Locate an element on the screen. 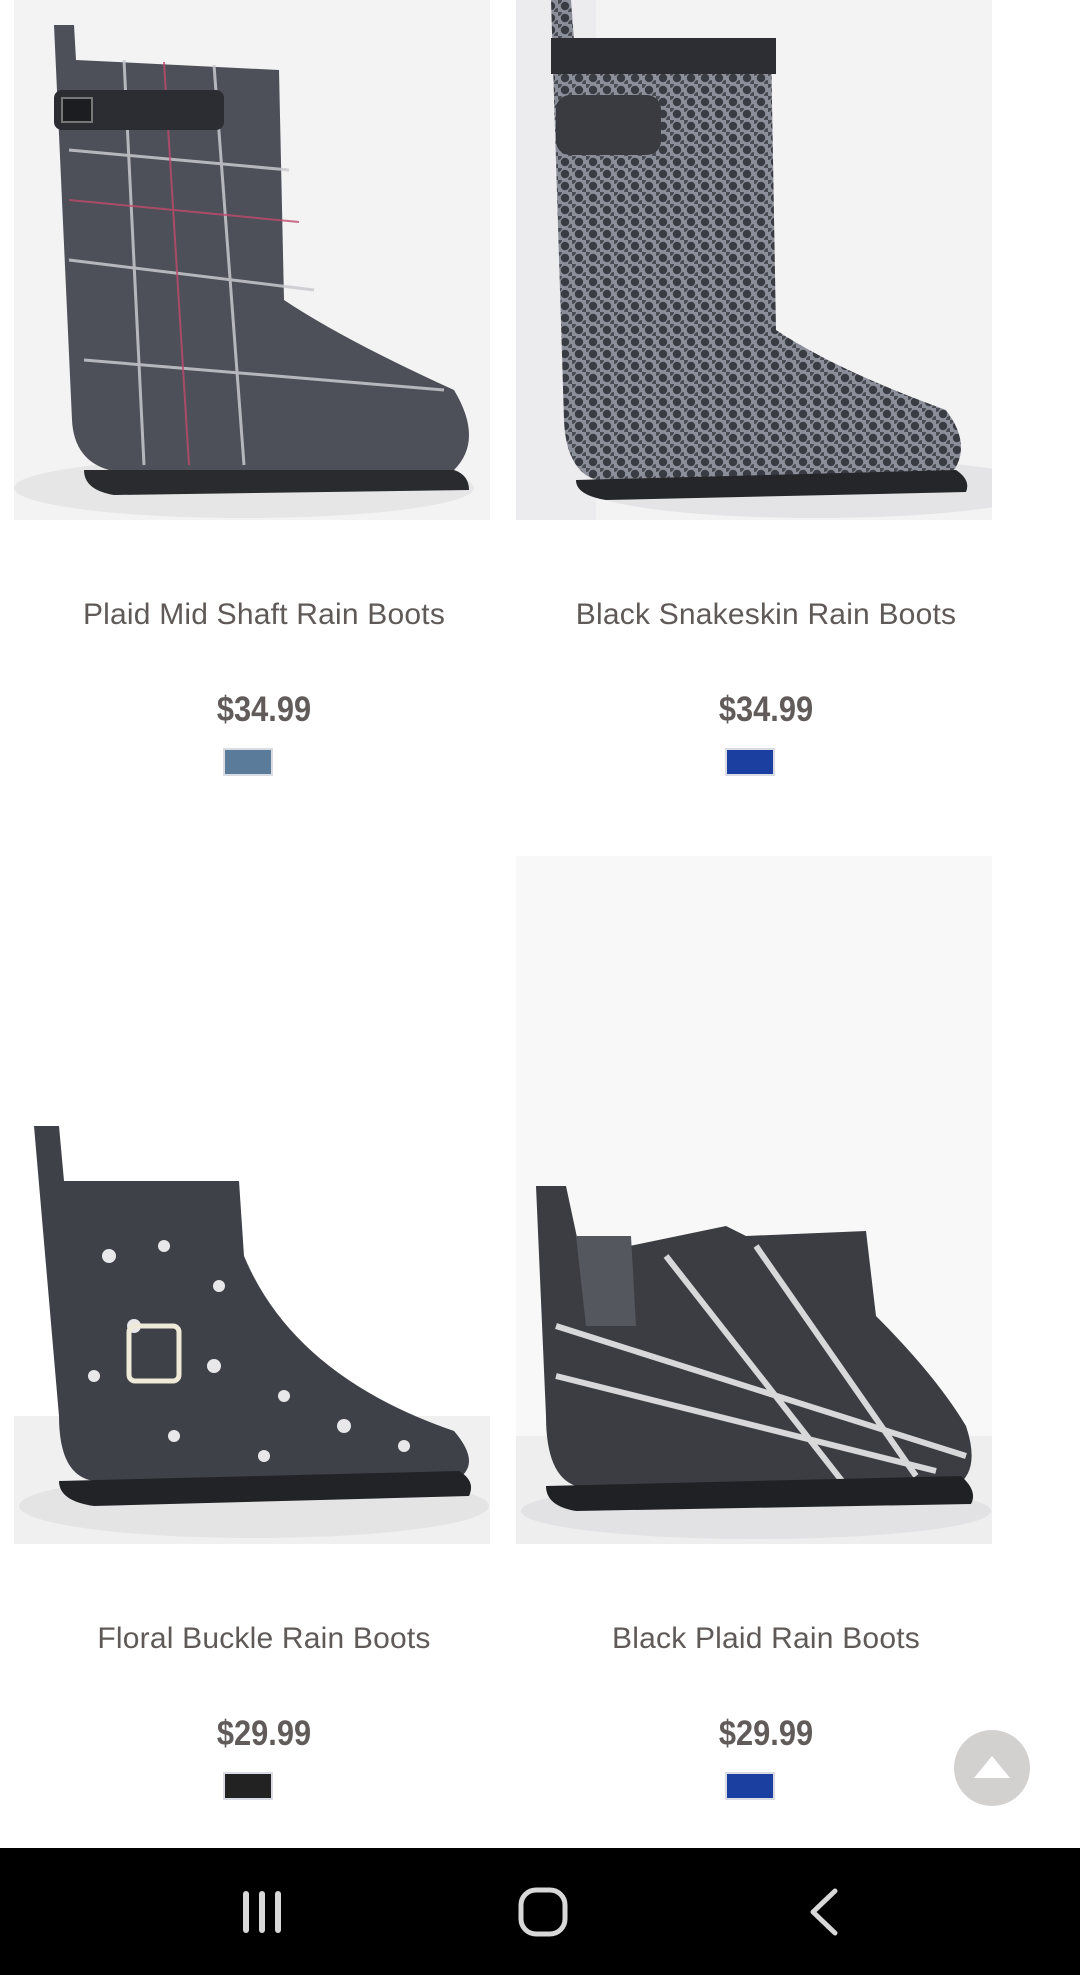  scroll-to-top-button is located at coordinates (992, 1768).